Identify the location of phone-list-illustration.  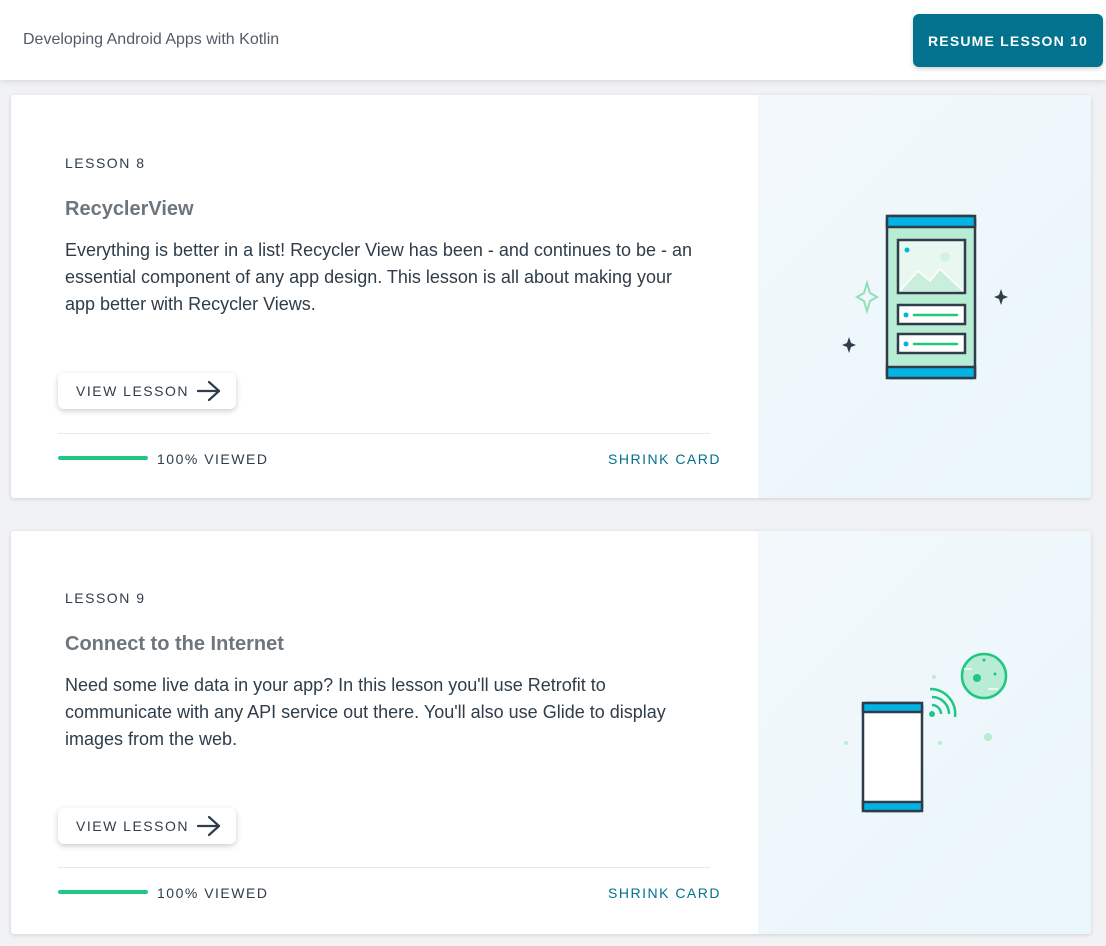
(925, 297).